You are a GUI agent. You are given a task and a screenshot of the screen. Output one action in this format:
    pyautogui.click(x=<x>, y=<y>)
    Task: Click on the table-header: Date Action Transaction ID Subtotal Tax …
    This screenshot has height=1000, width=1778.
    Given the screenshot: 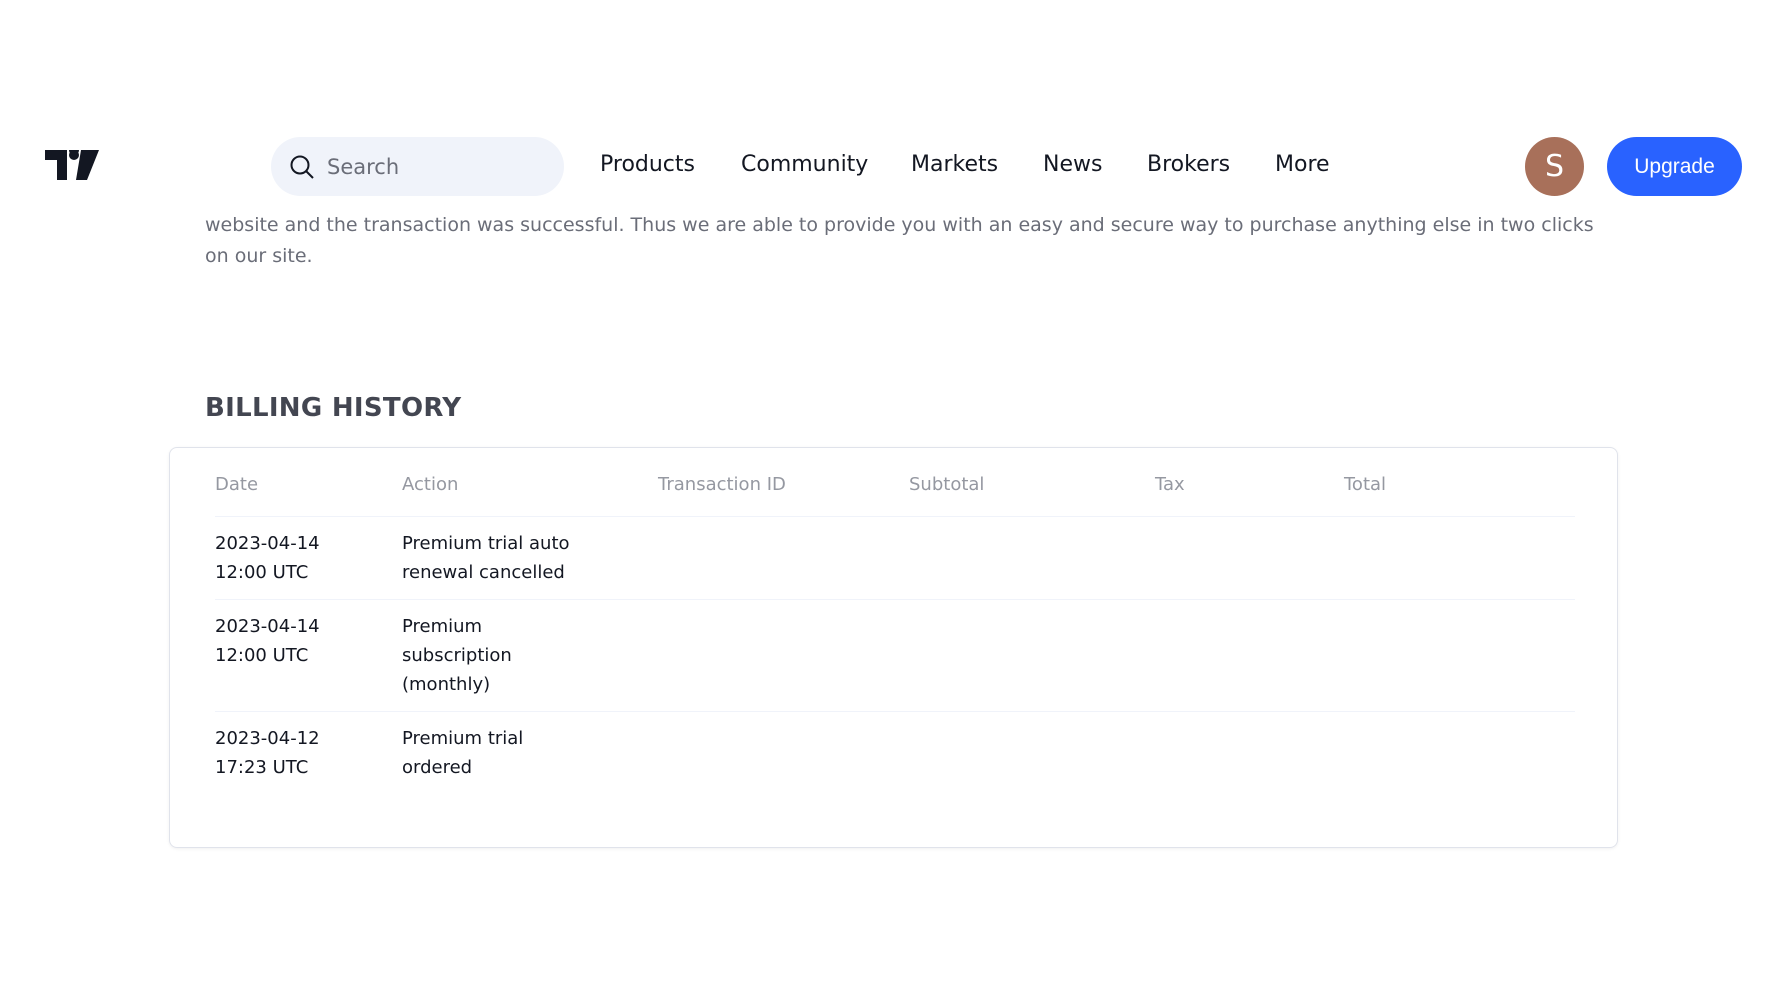 What is the action you would take?
    pyautogui.click(x=895, y=495)
    